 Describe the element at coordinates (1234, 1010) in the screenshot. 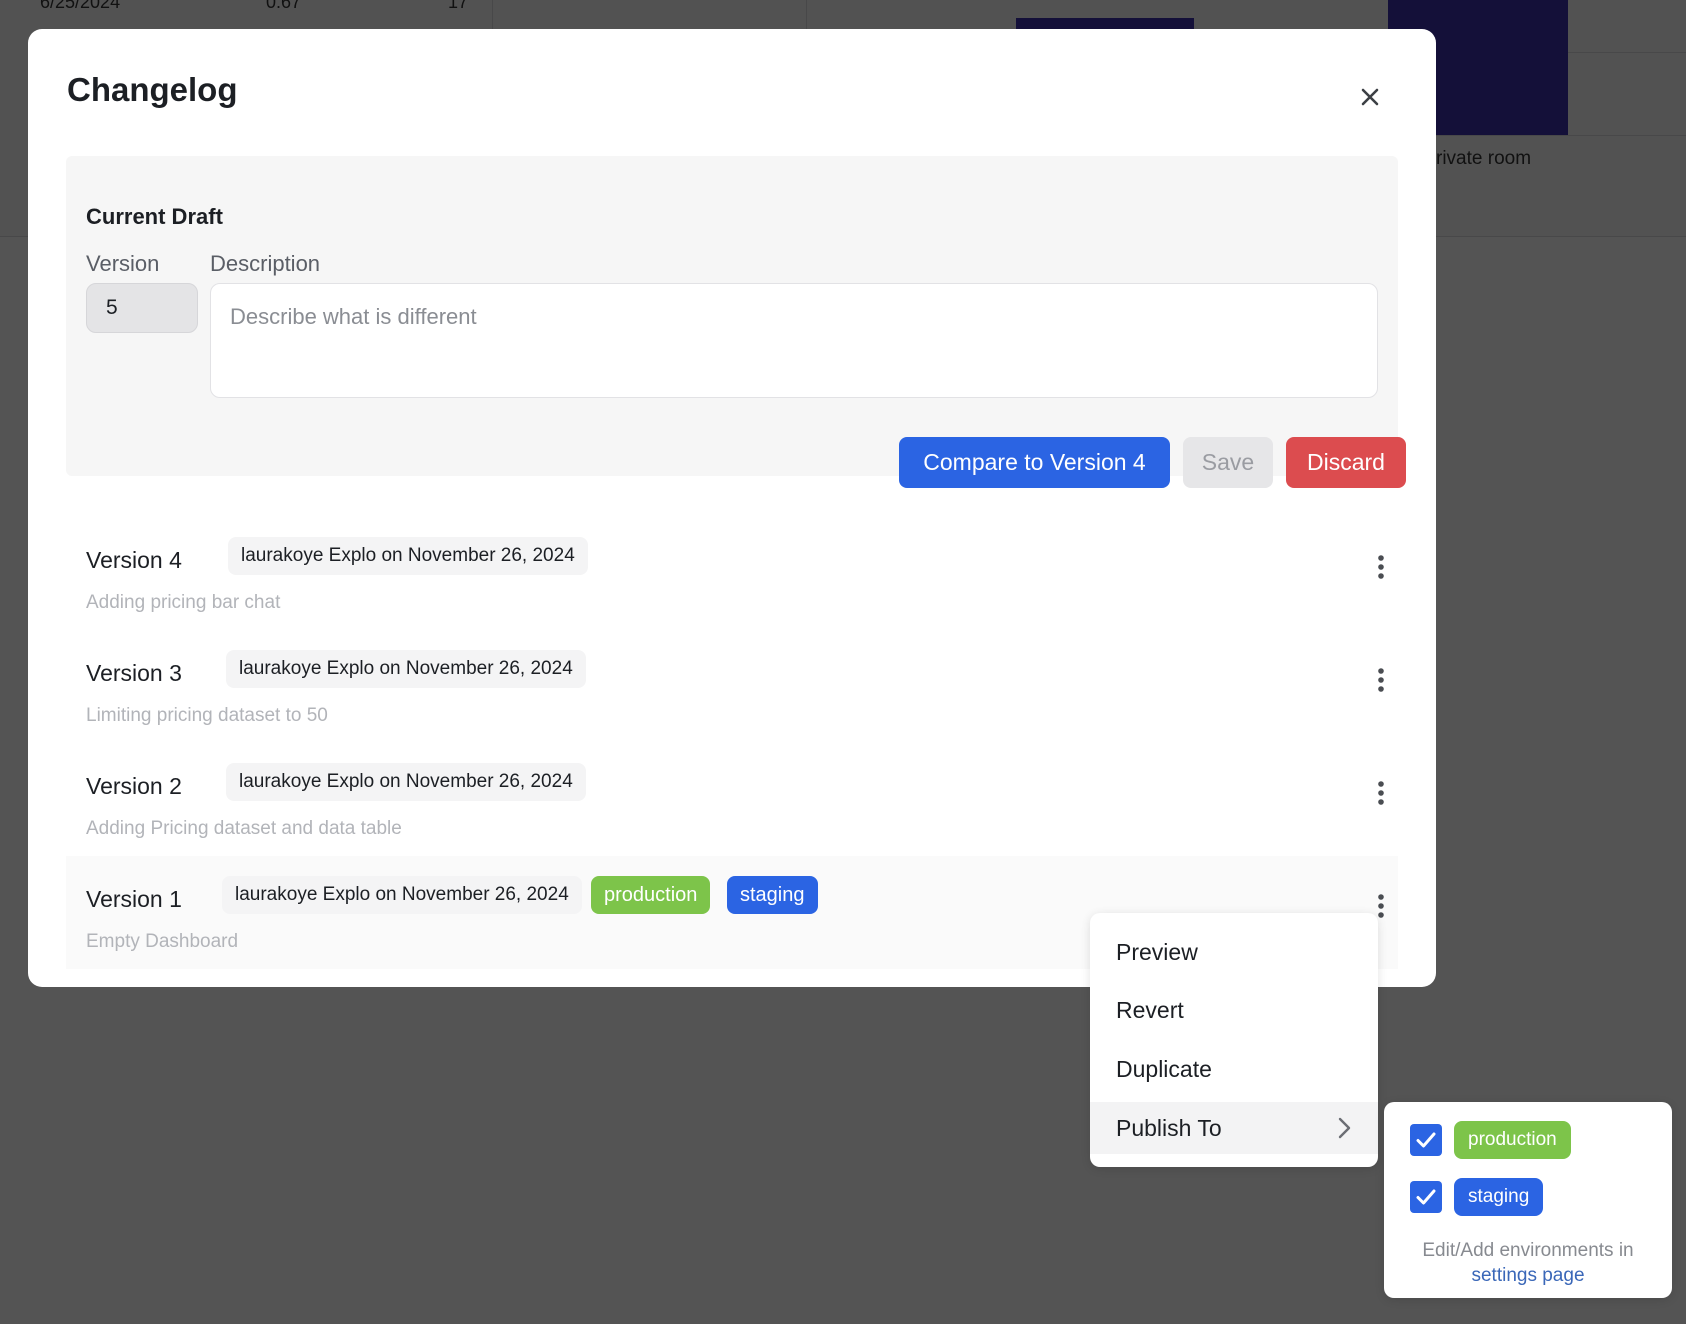

I see `menu-item-revert: Revert` at that location.